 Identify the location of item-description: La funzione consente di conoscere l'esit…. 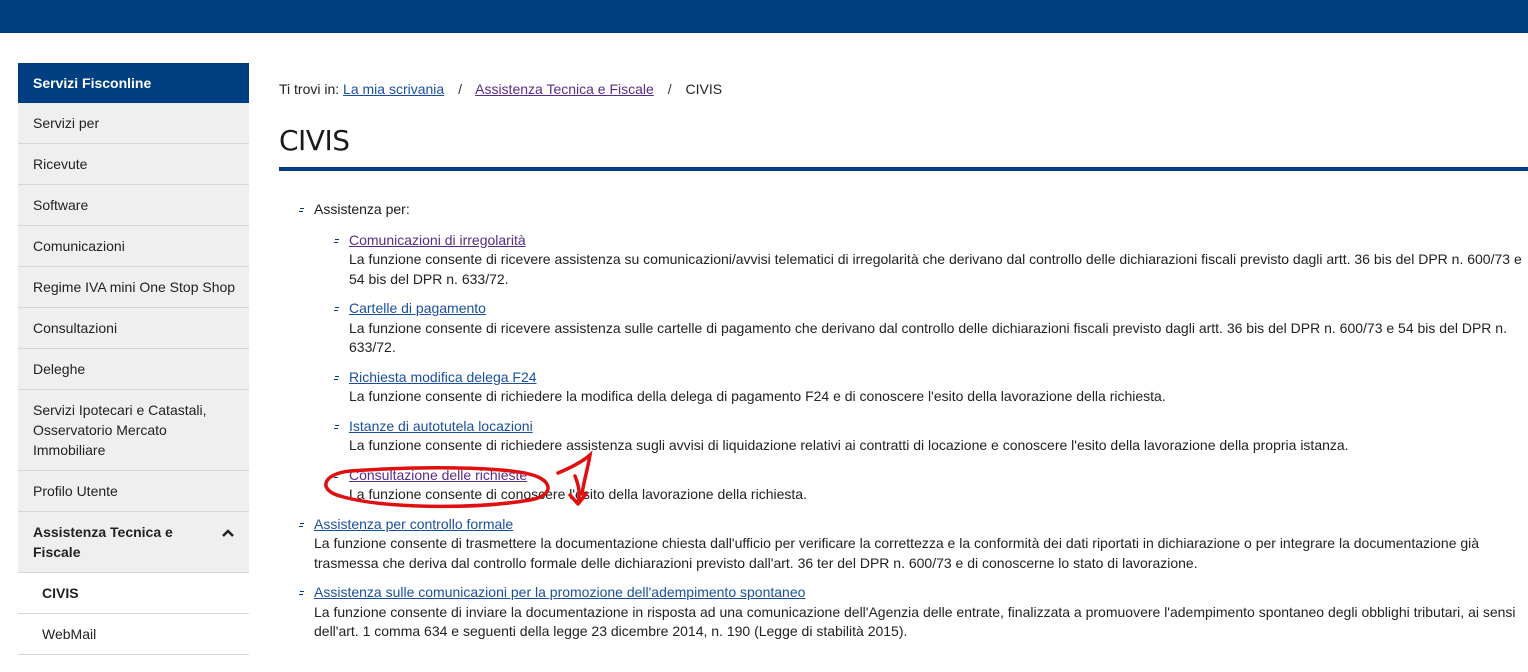
(578, 494).